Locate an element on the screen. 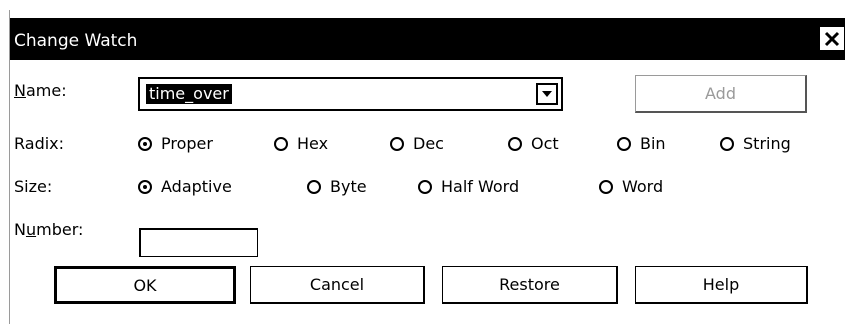 The image size is (845, 324). ok-button: OK is located at coordinates (145, 285).